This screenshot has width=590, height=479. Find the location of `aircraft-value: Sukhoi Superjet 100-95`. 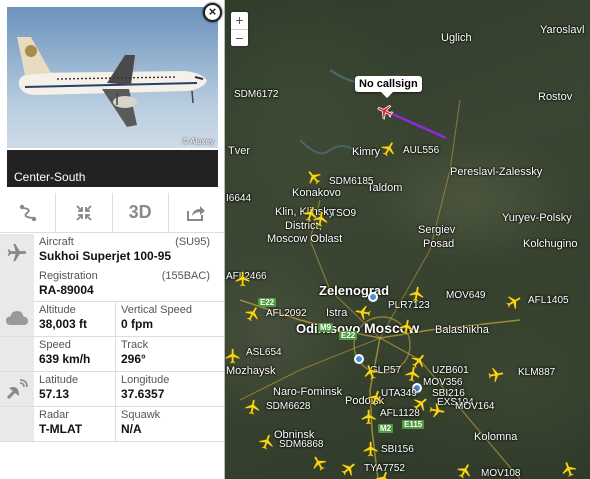

aircraft-value: Sukhoi Superjet 100-95 is located at coordinates (105, 256).